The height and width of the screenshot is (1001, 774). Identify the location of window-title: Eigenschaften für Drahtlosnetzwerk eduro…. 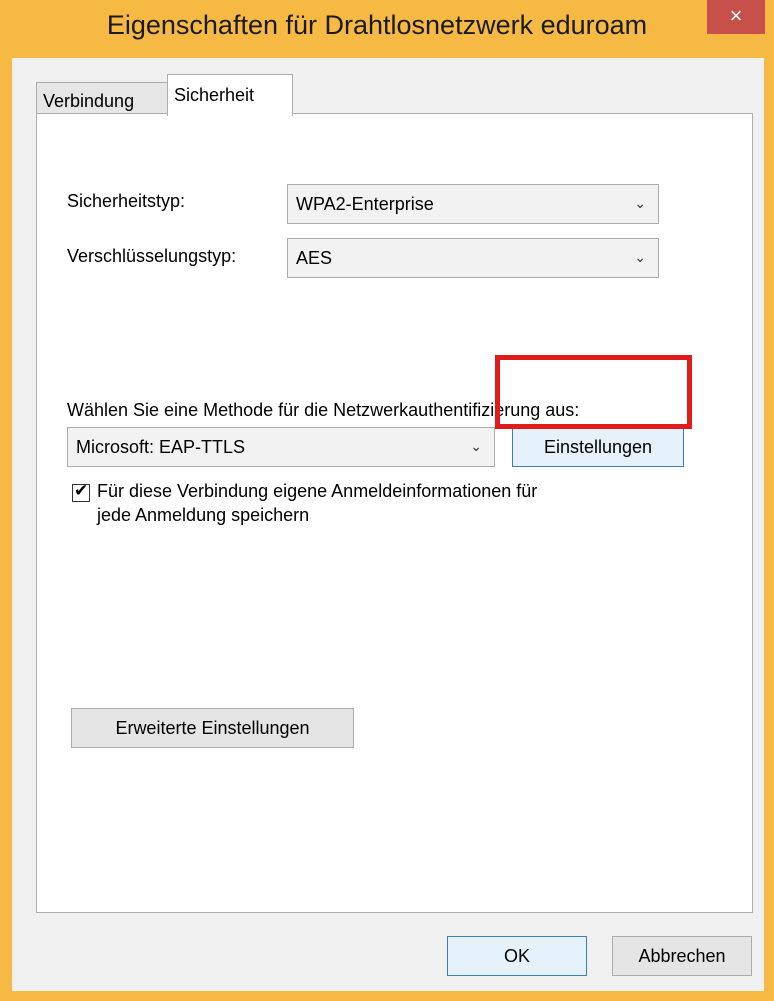
(377, 25).